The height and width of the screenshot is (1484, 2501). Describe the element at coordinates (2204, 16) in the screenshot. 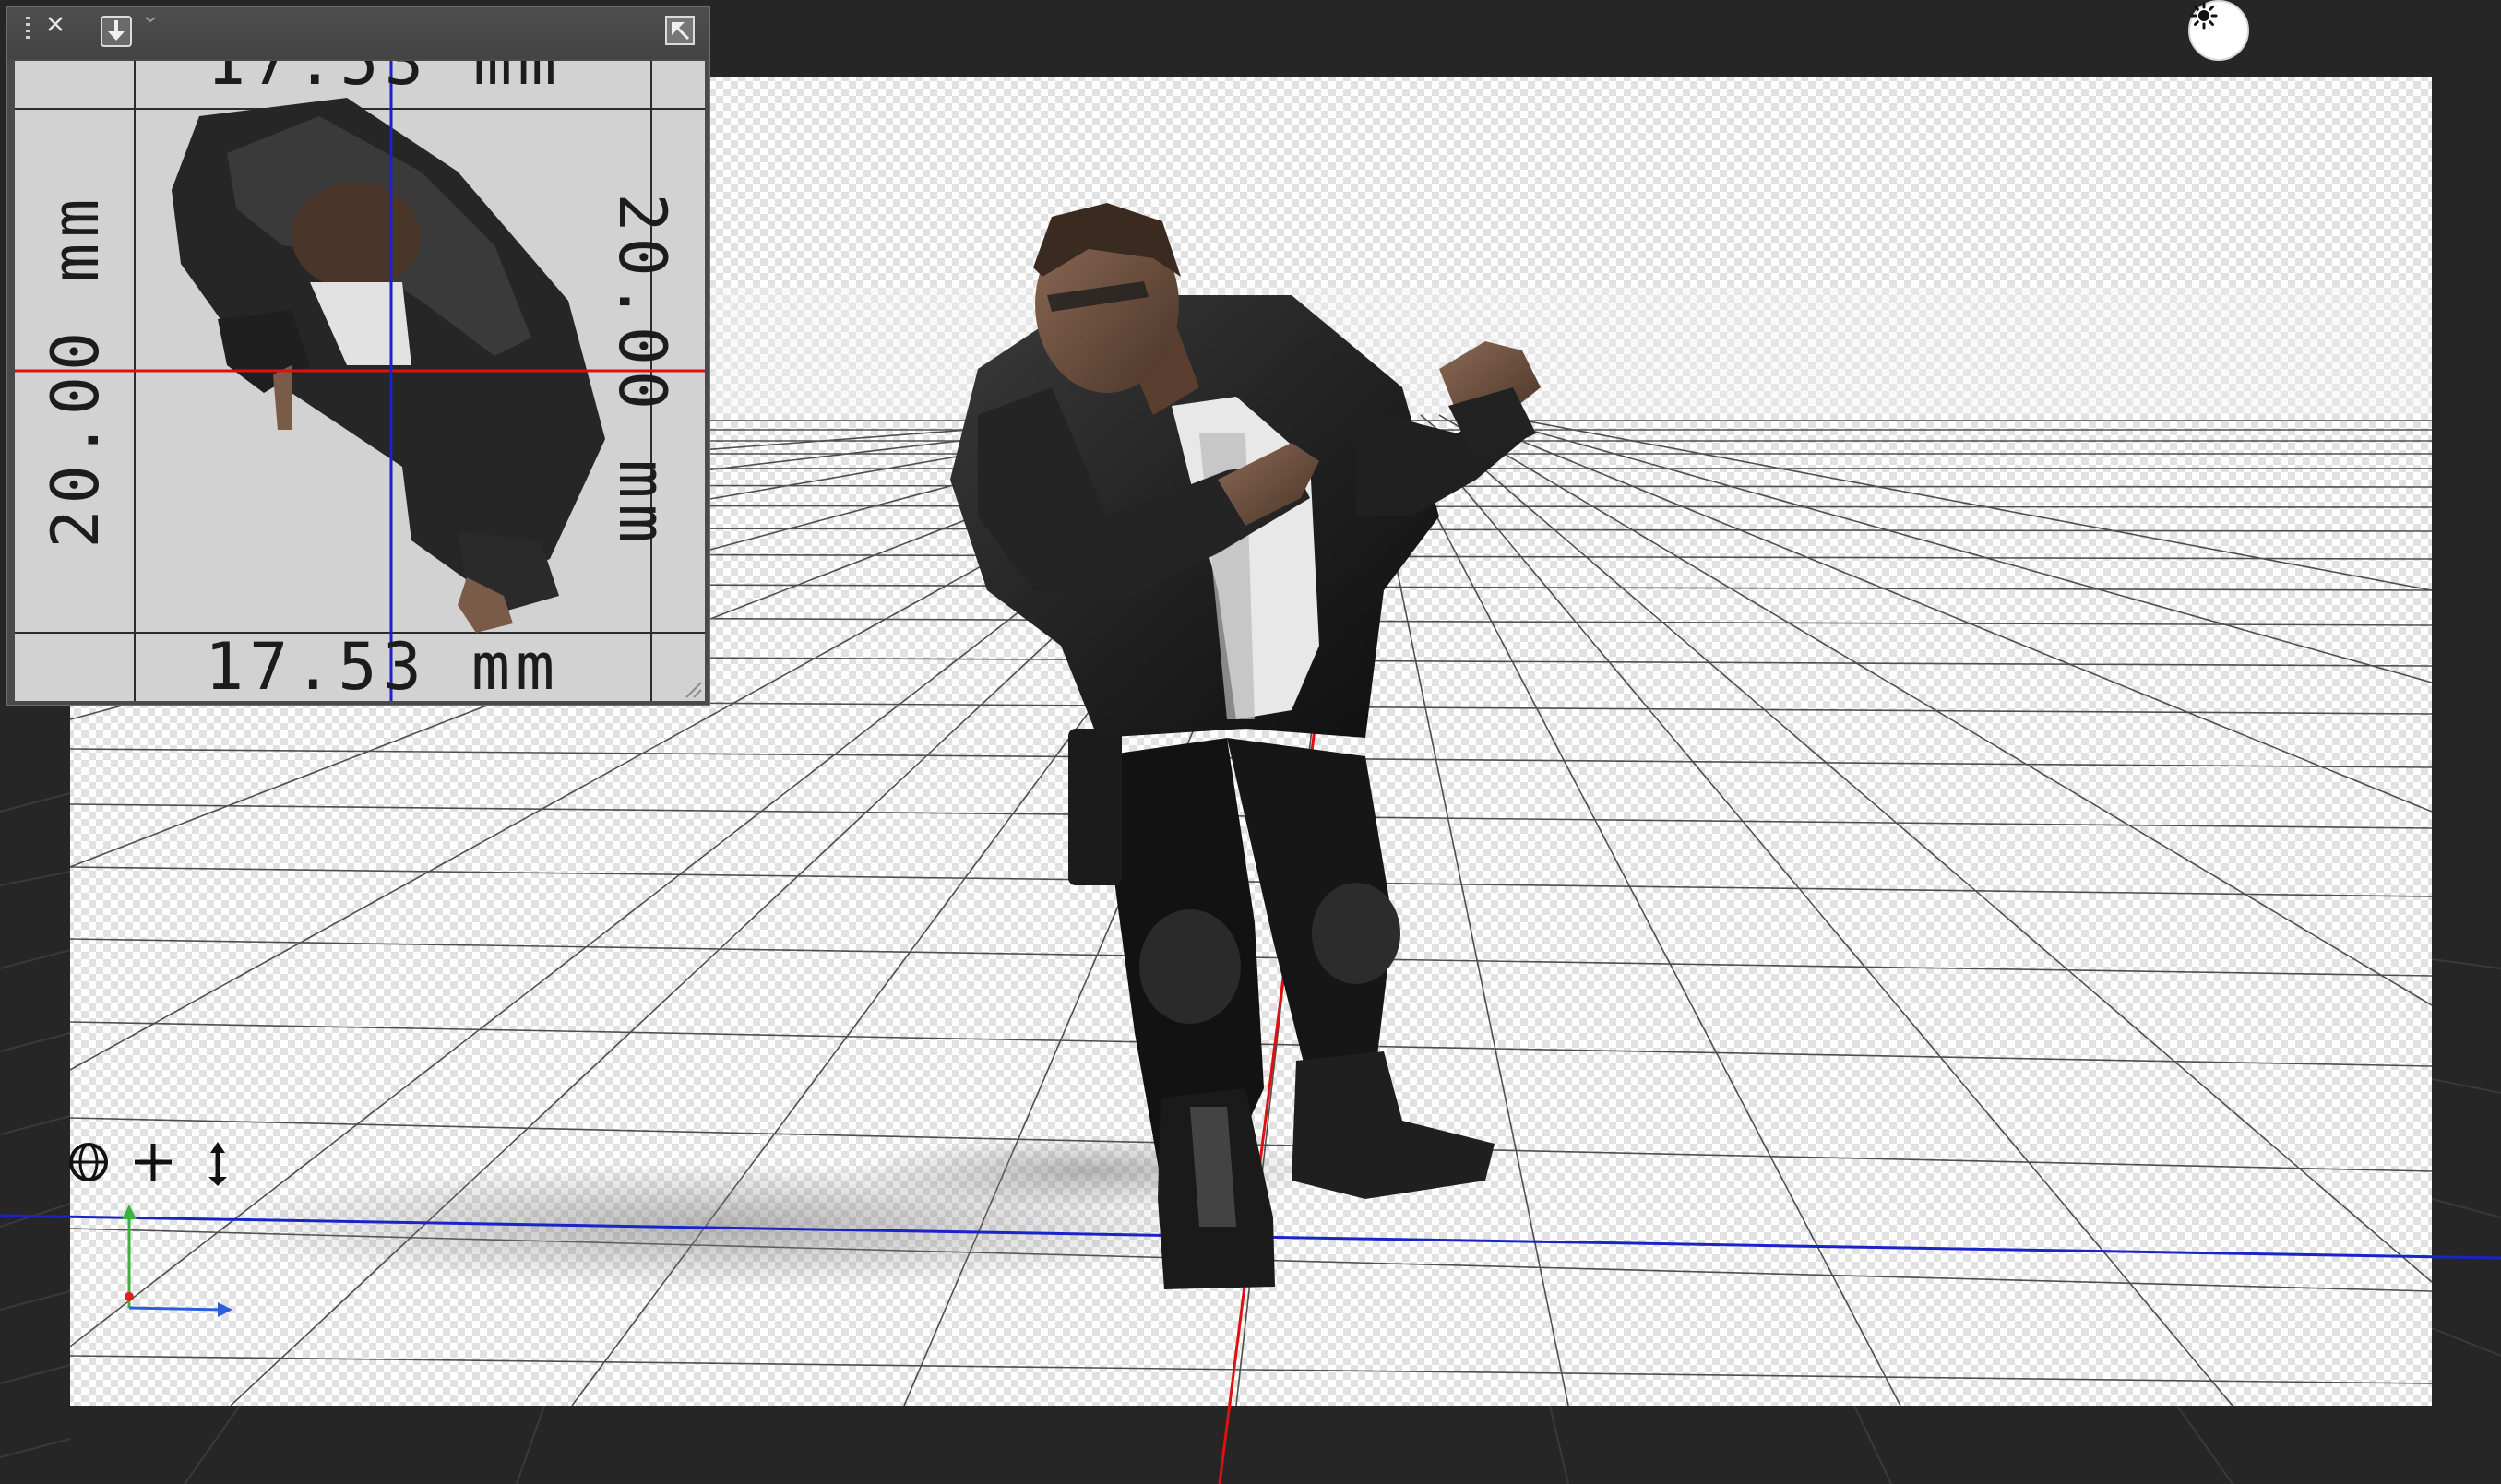

I see `sun-icon` at that location.